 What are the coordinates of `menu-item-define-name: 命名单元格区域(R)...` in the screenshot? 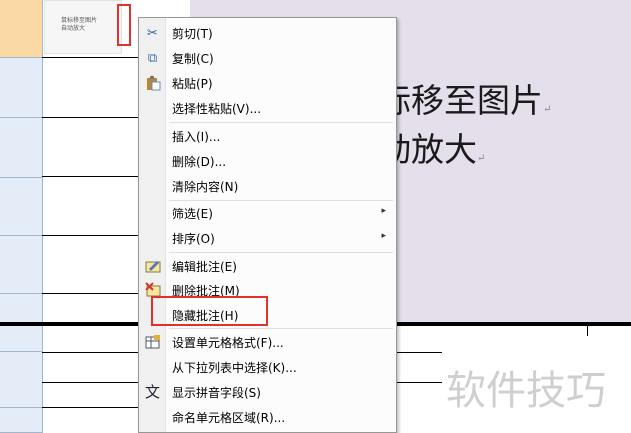 It's located at (267, 417).